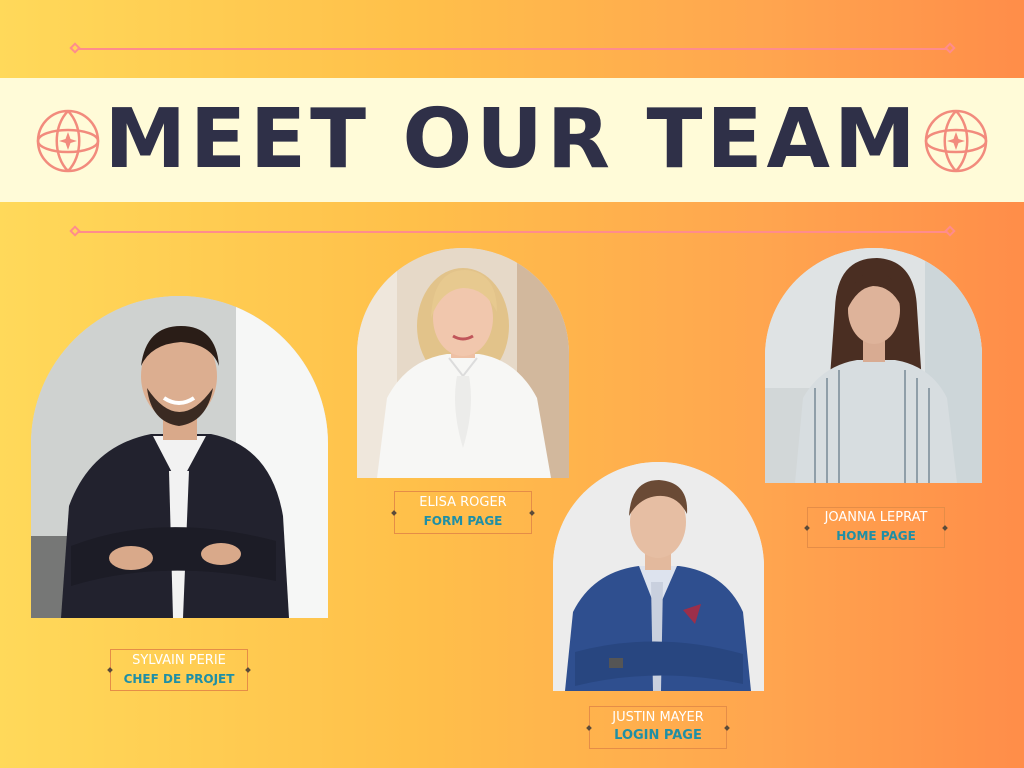 This screenshot has width=1024, height=768. Describe the element at coordinates (876, 517) in the screenshot. I see `member-name: JOANNA LEPRAT` at that location.